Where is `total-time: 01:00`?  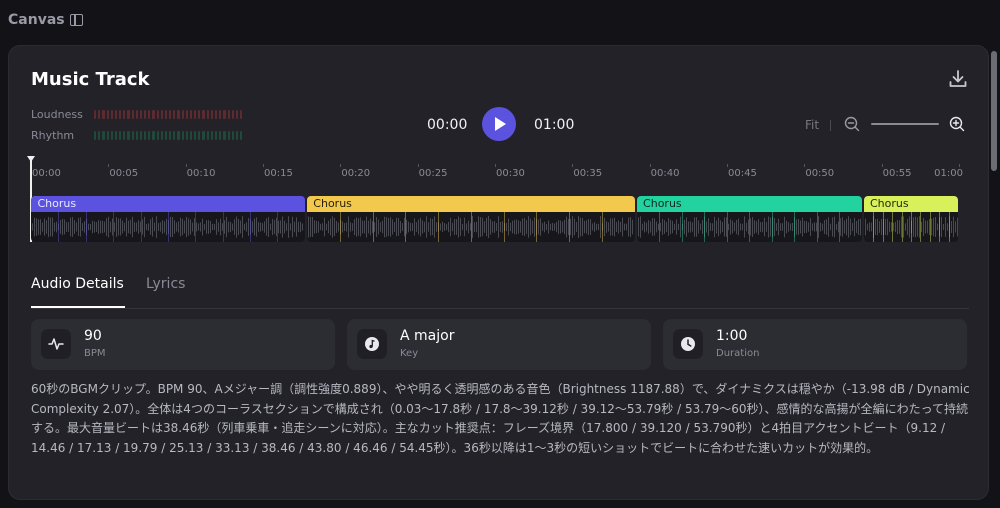
total-time: 01:00 is located at coordinates (554, 125).